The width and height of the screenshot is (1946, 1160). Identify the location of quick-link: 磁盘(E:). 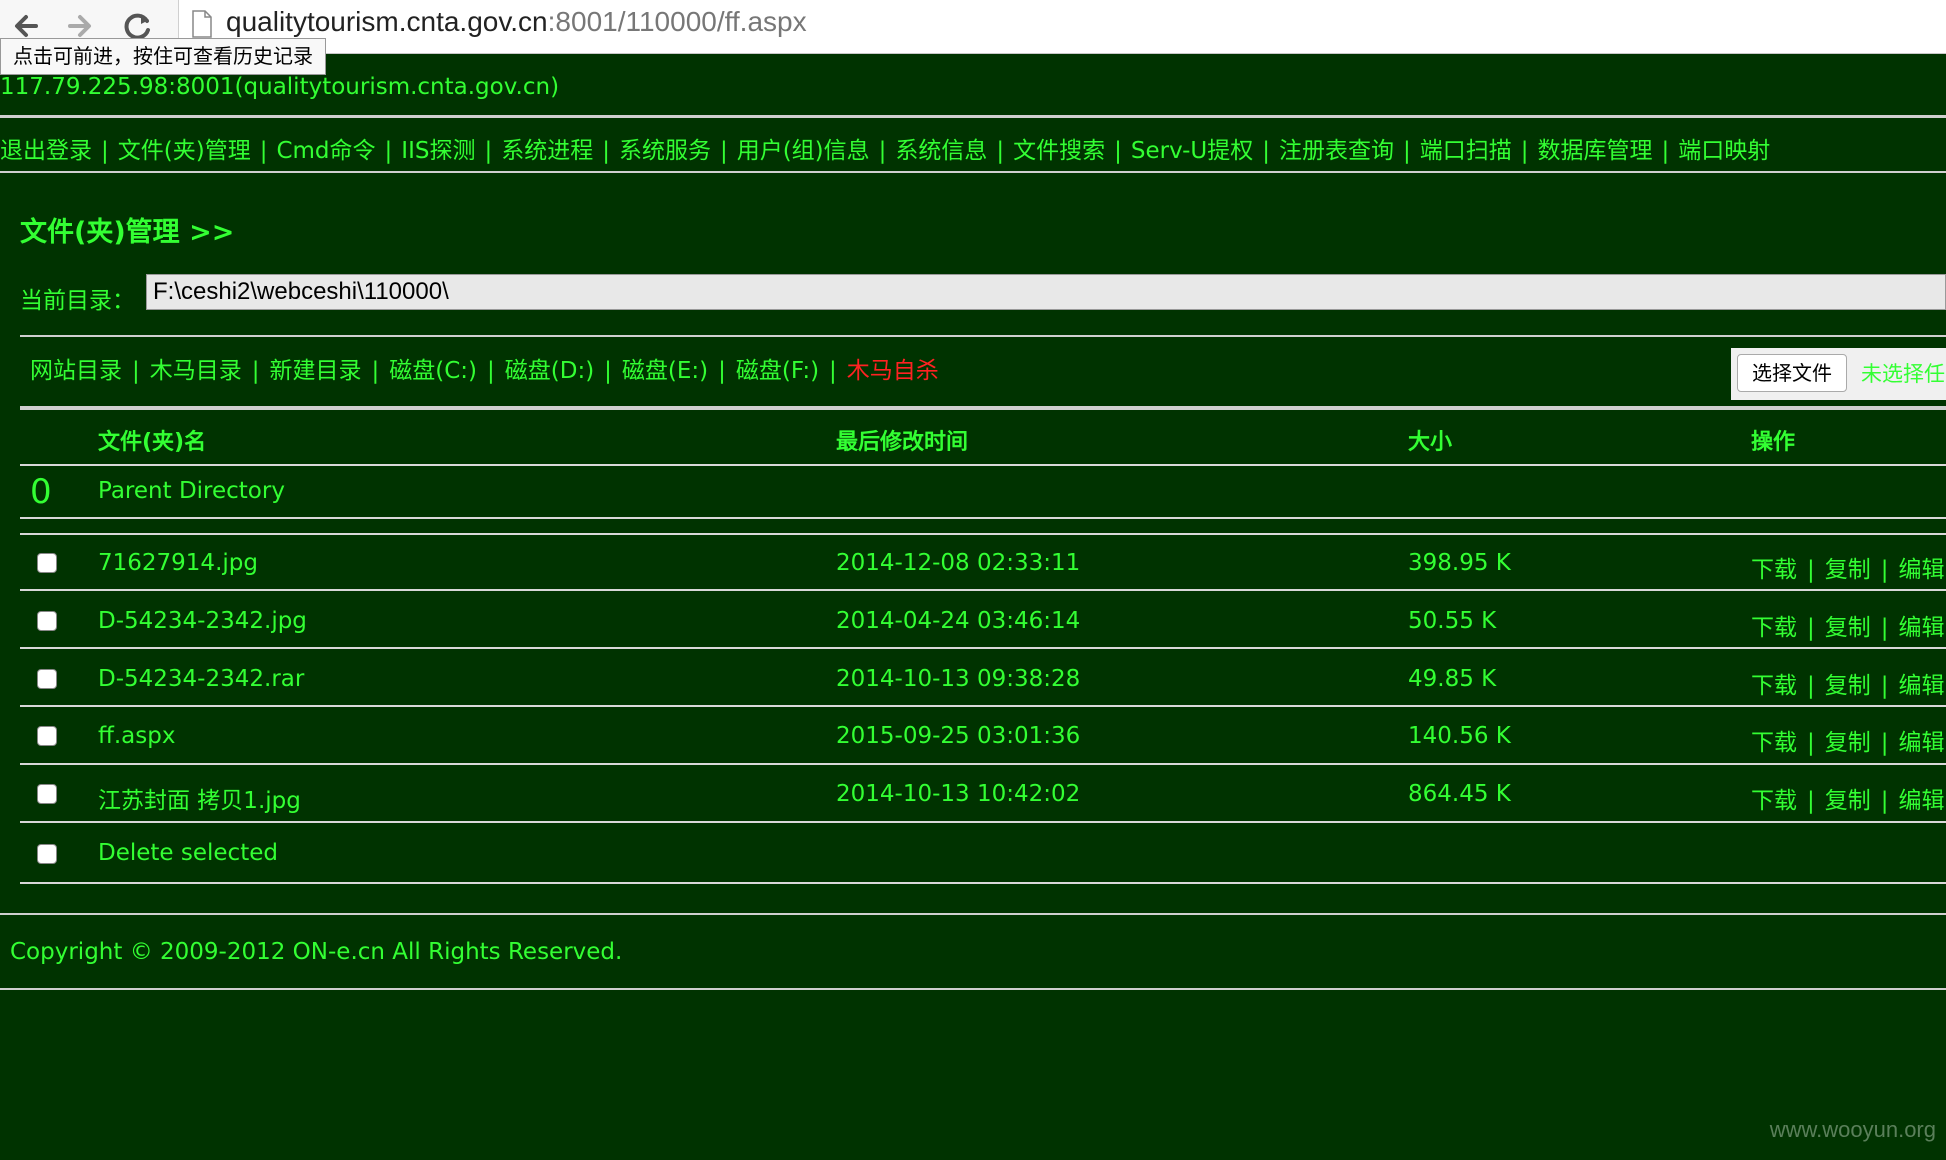
(665, 371).